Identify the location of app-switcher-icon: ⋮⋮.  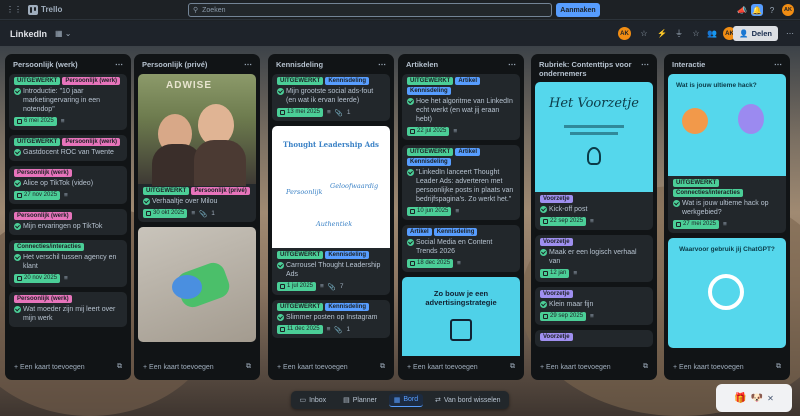
(14, 9).